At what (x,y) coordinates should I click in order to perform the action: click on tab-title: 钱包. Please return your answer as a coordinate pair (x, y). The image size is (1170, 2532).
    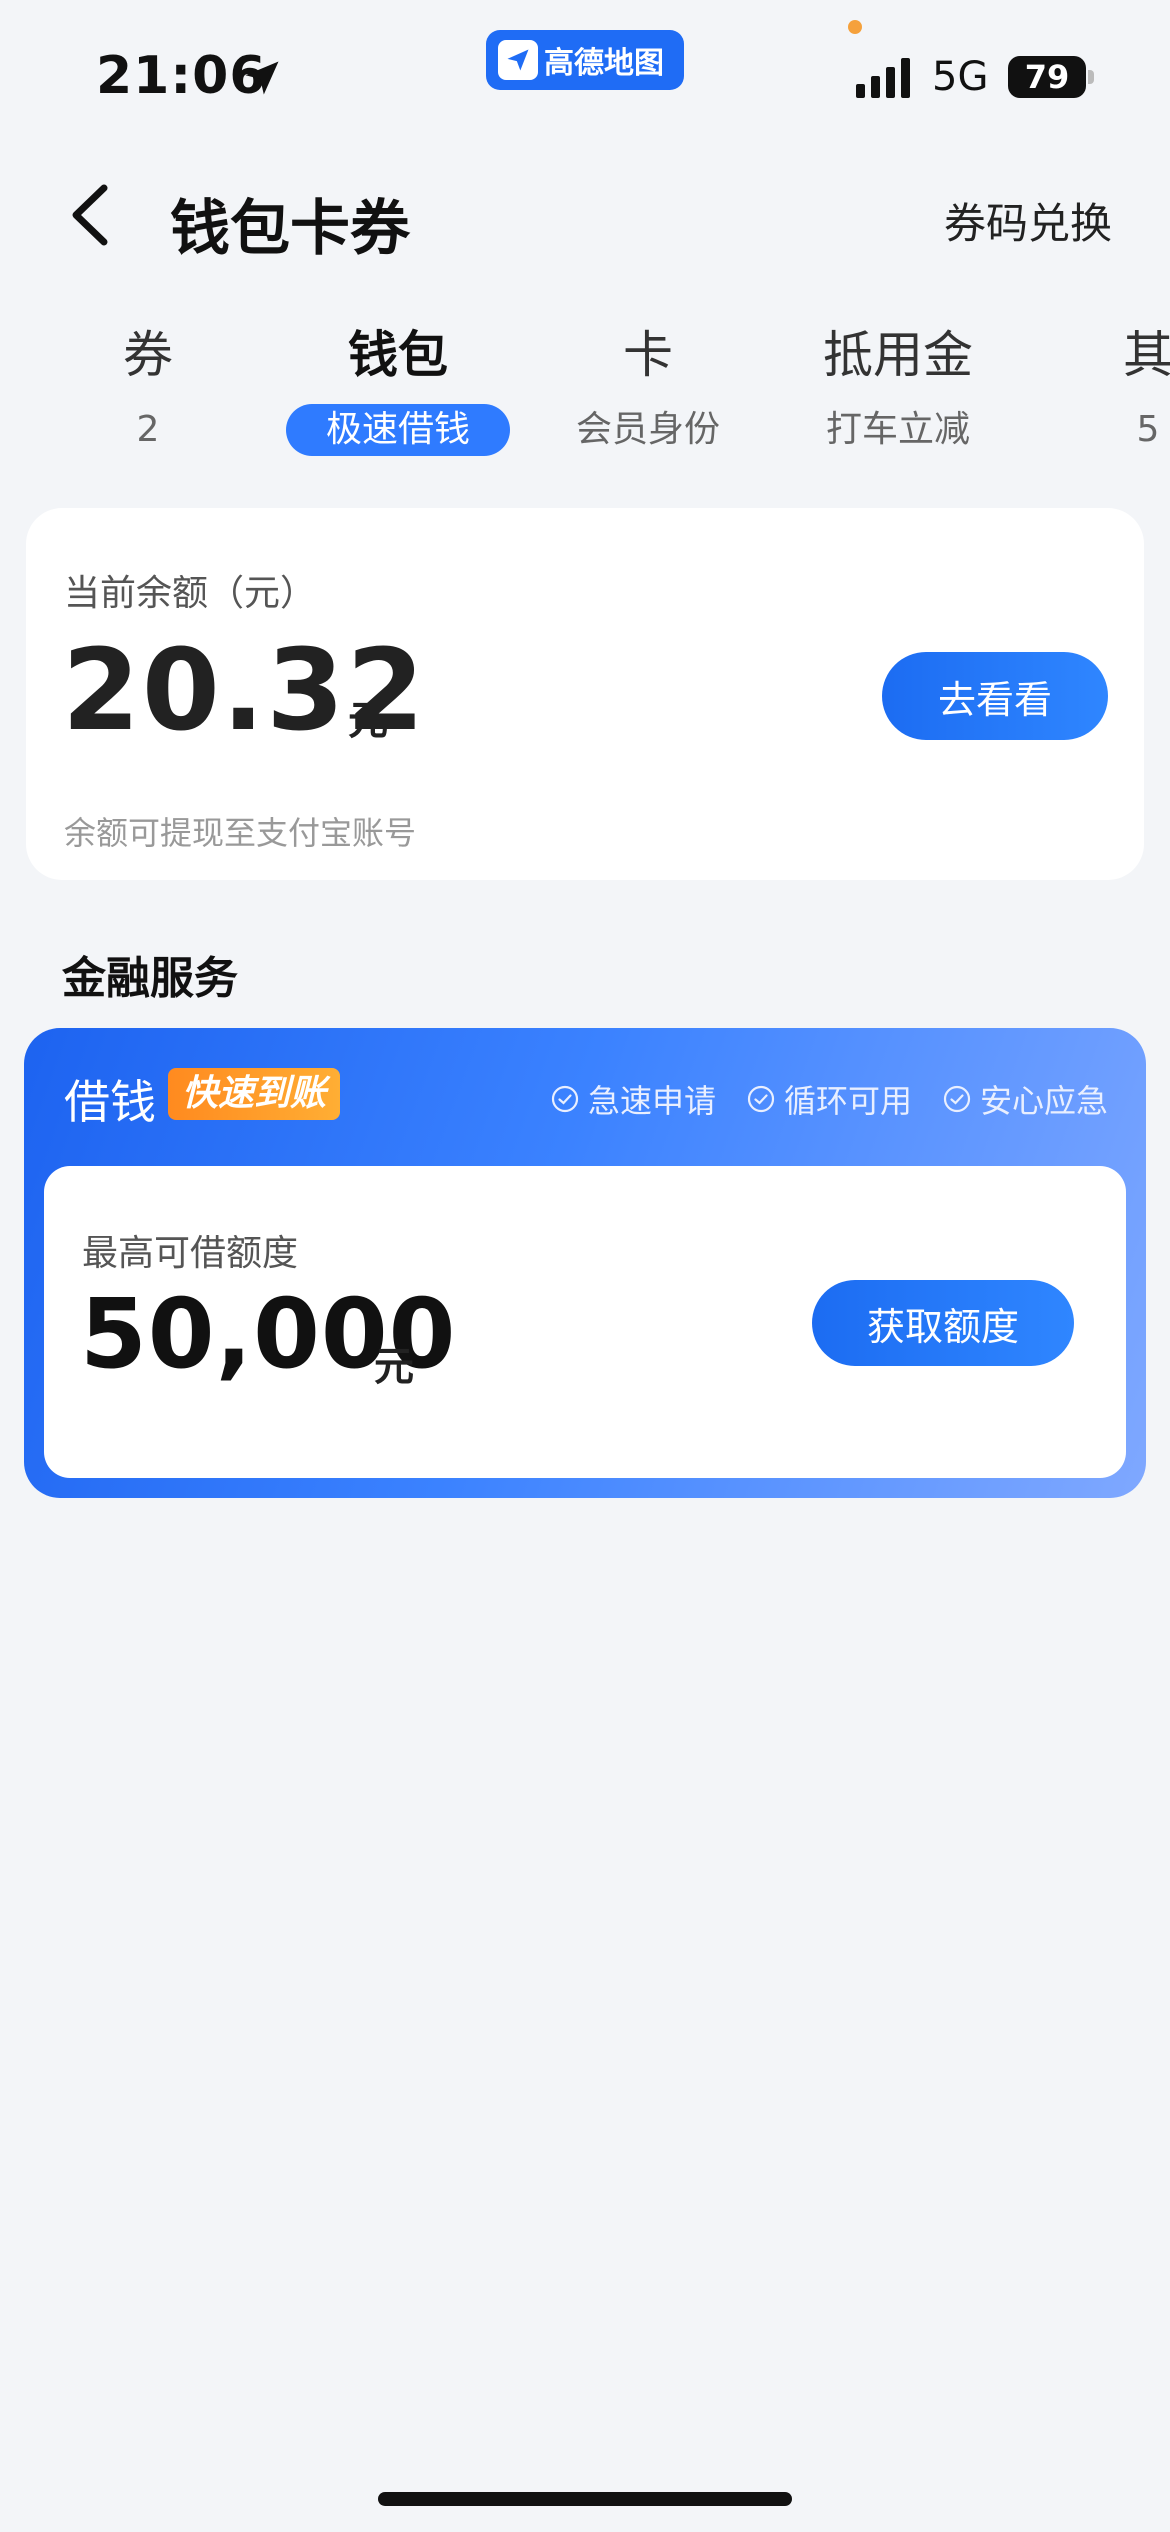
    Looking at the image, I should click on (398, 355).